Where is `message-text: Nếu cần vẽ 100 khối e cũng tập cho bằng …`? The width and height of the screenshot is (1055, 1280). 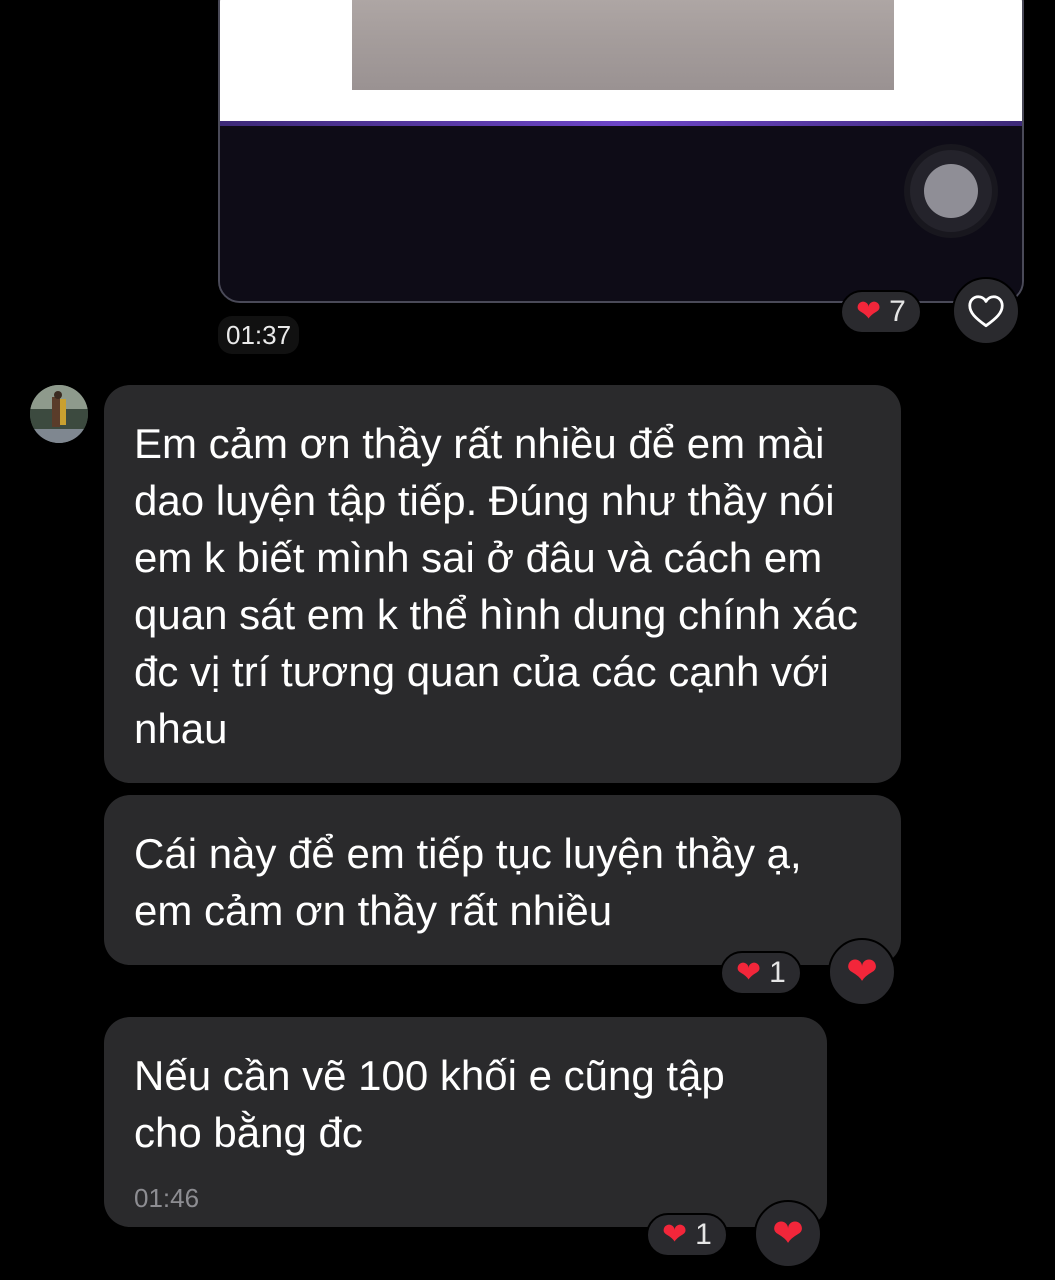 message-text: Nếu cần vẽ 100 khối e cũng tập cho bằng … is located at coordinates (429, 1104).